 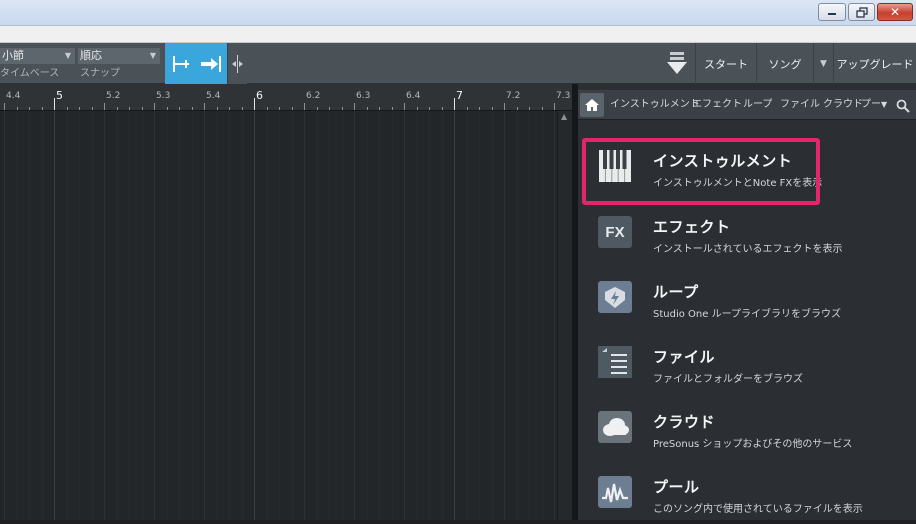 I want to click on browser-item-effects: FX エフェクト インストールされているエフェクトを表示, so click(x=747, y=233).